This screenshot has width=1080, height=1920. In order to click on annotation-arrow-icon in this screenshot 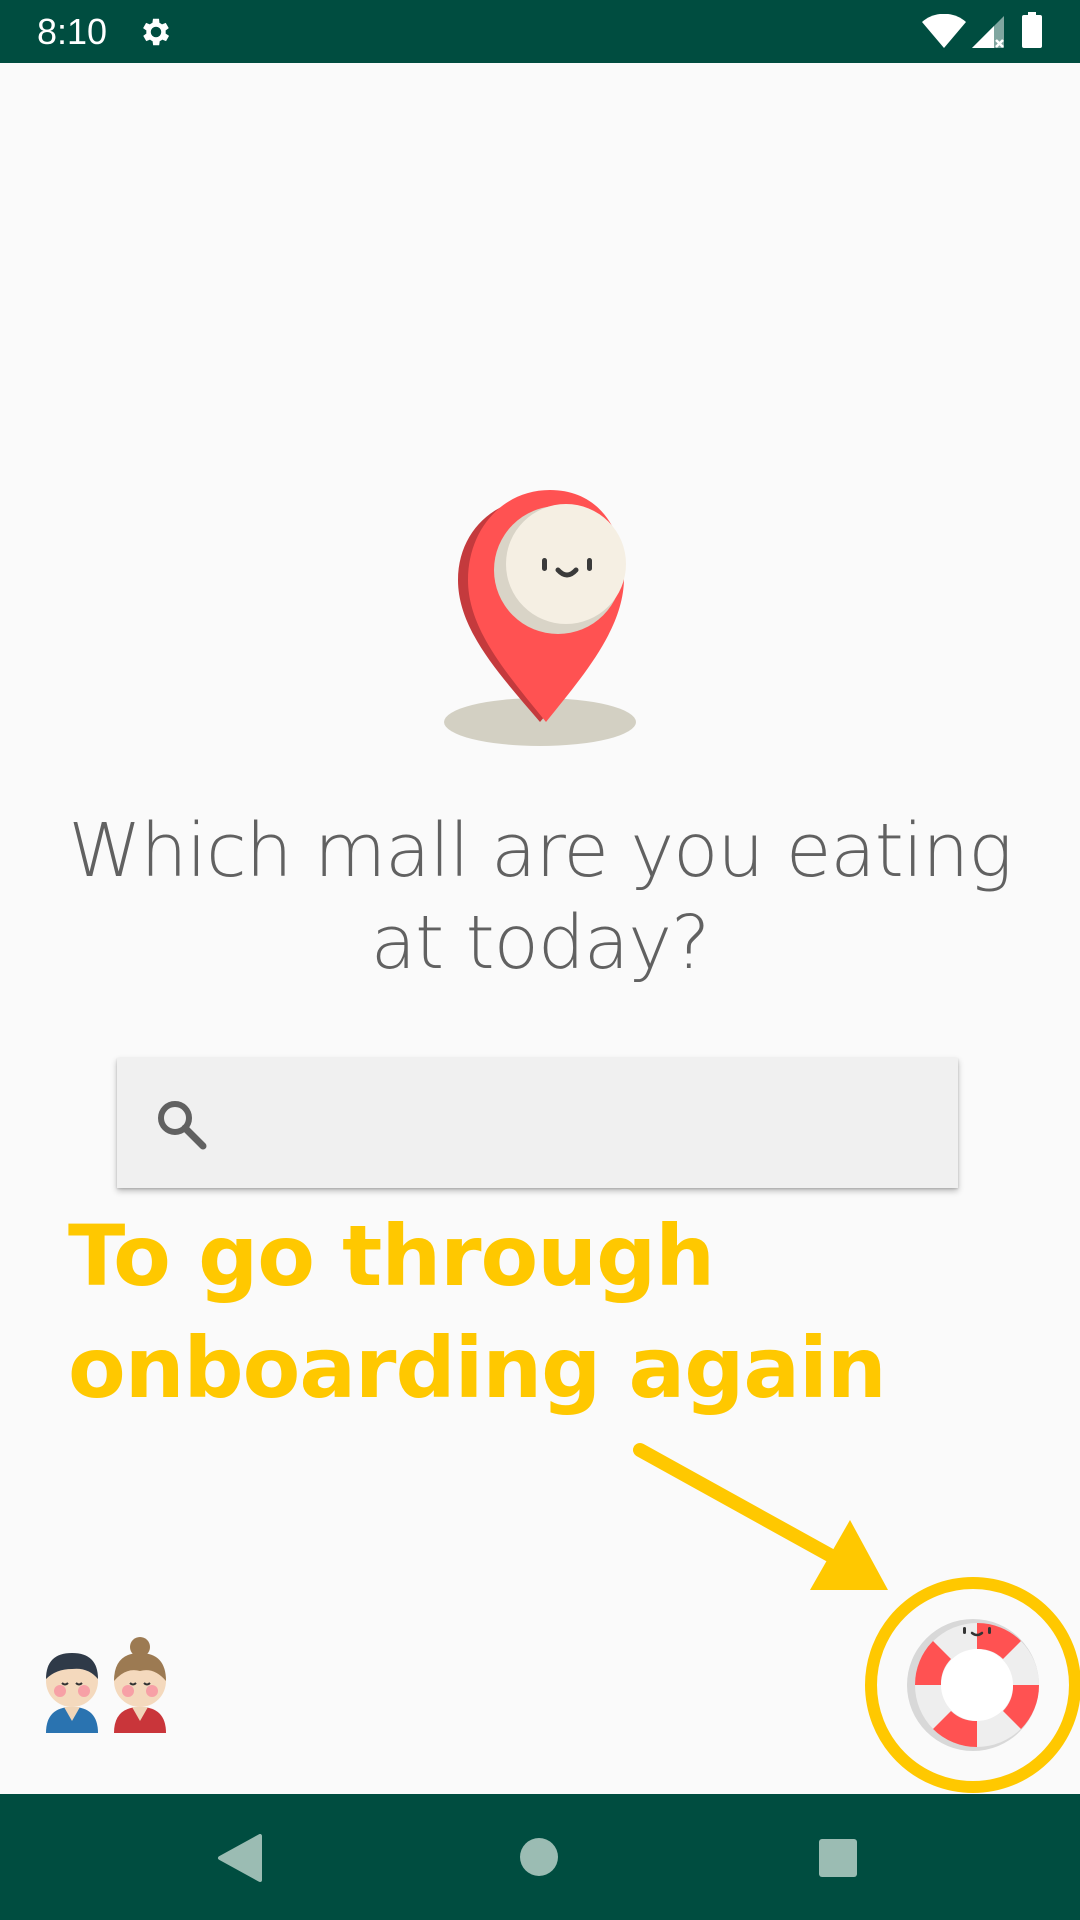, I will do `click(760, 1516)`.